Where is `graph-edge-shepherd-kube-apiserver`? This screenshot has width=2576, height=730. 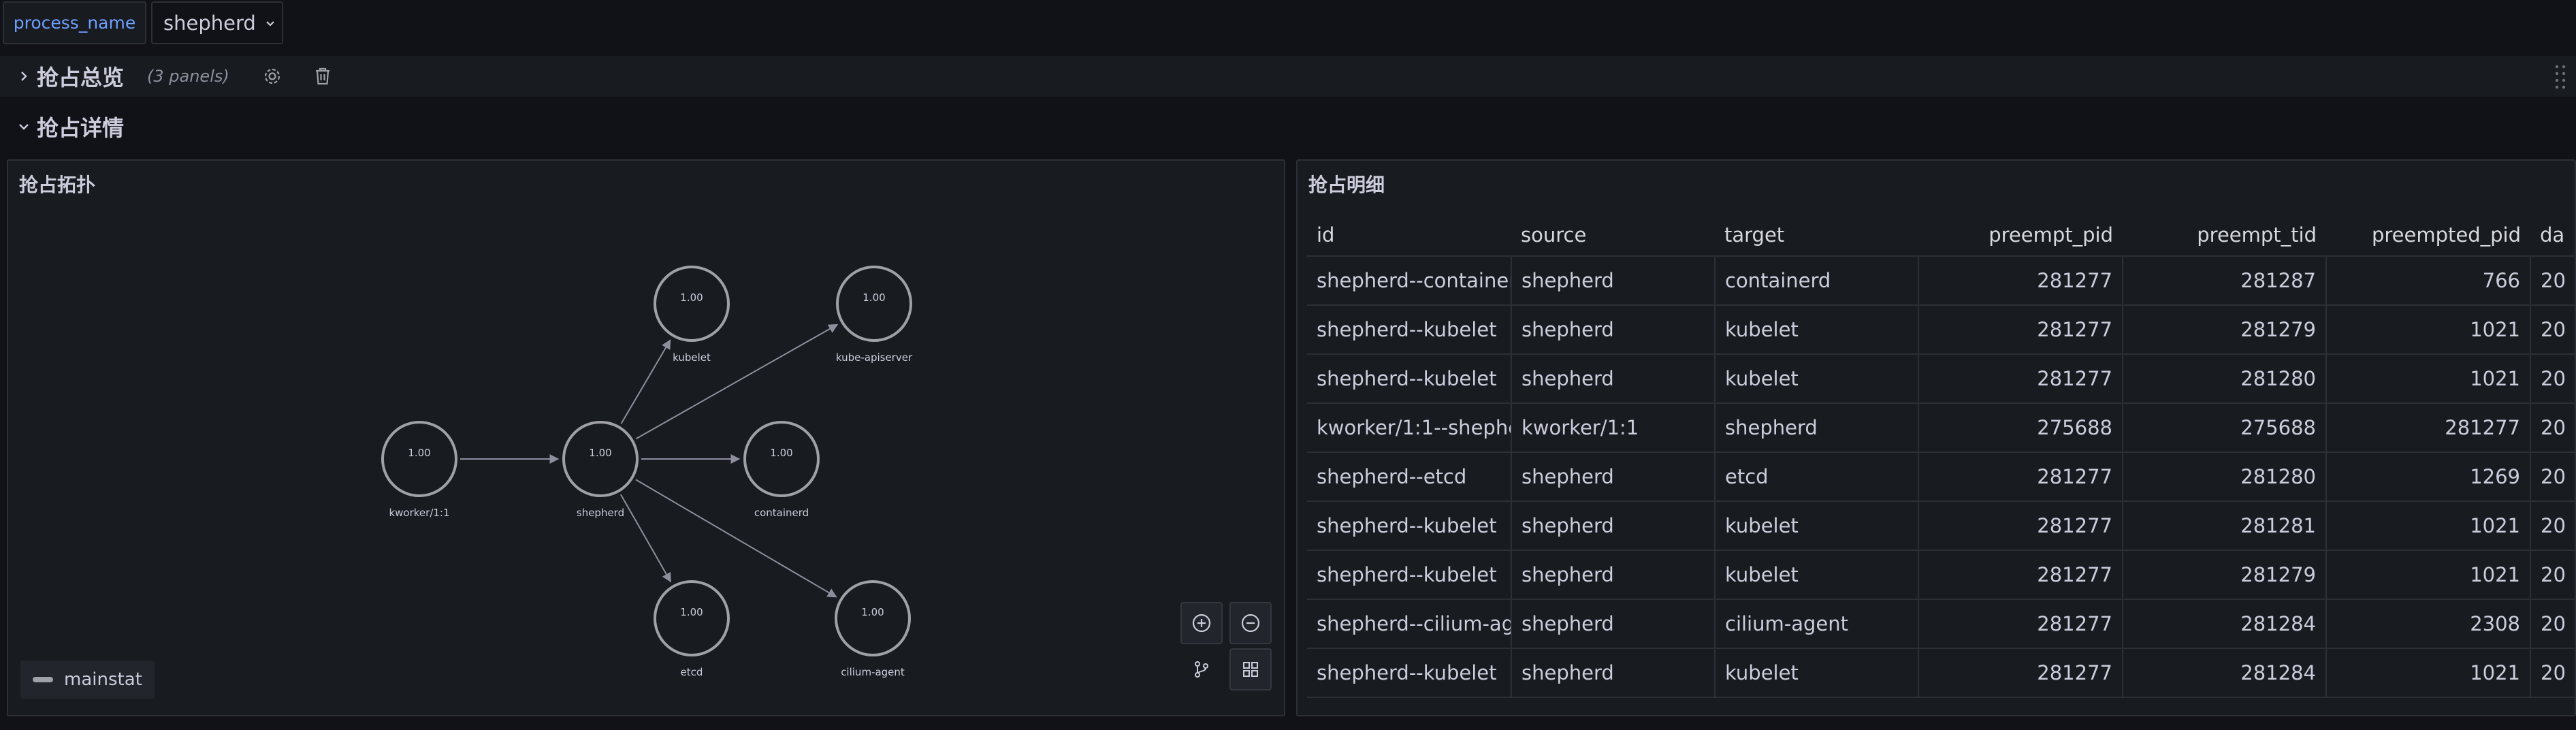 graph-edge-shepherd-kube-apiserver is located at coordinates (737, 381).